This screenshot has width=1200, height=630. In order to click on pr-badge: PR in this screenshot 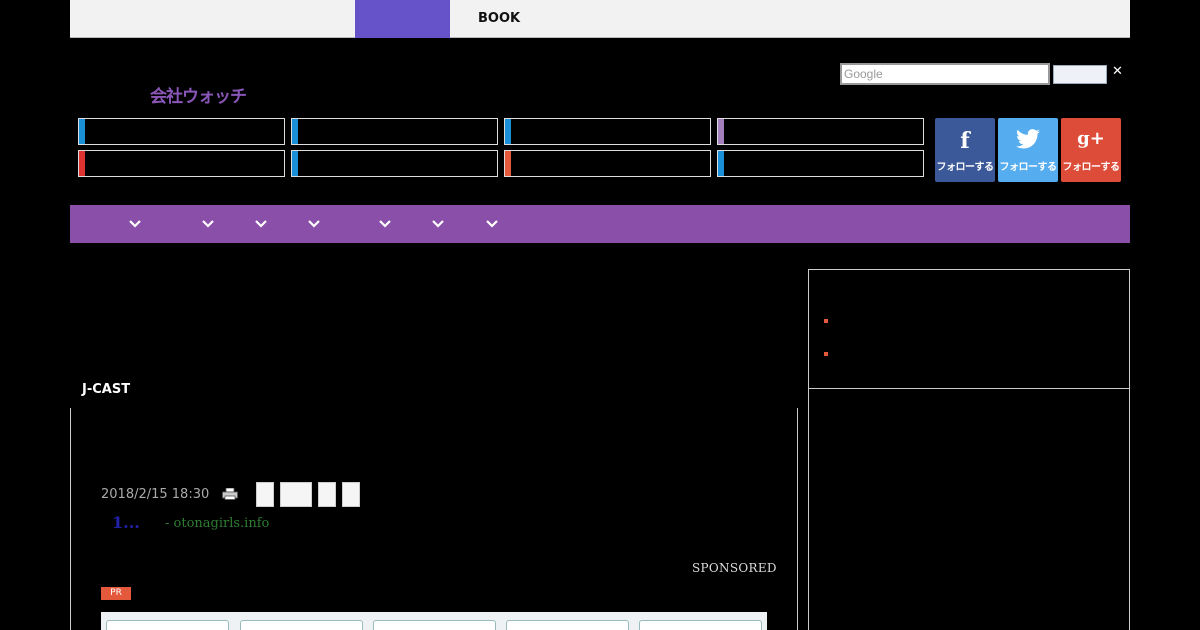, I will do `click(116, 593)`.